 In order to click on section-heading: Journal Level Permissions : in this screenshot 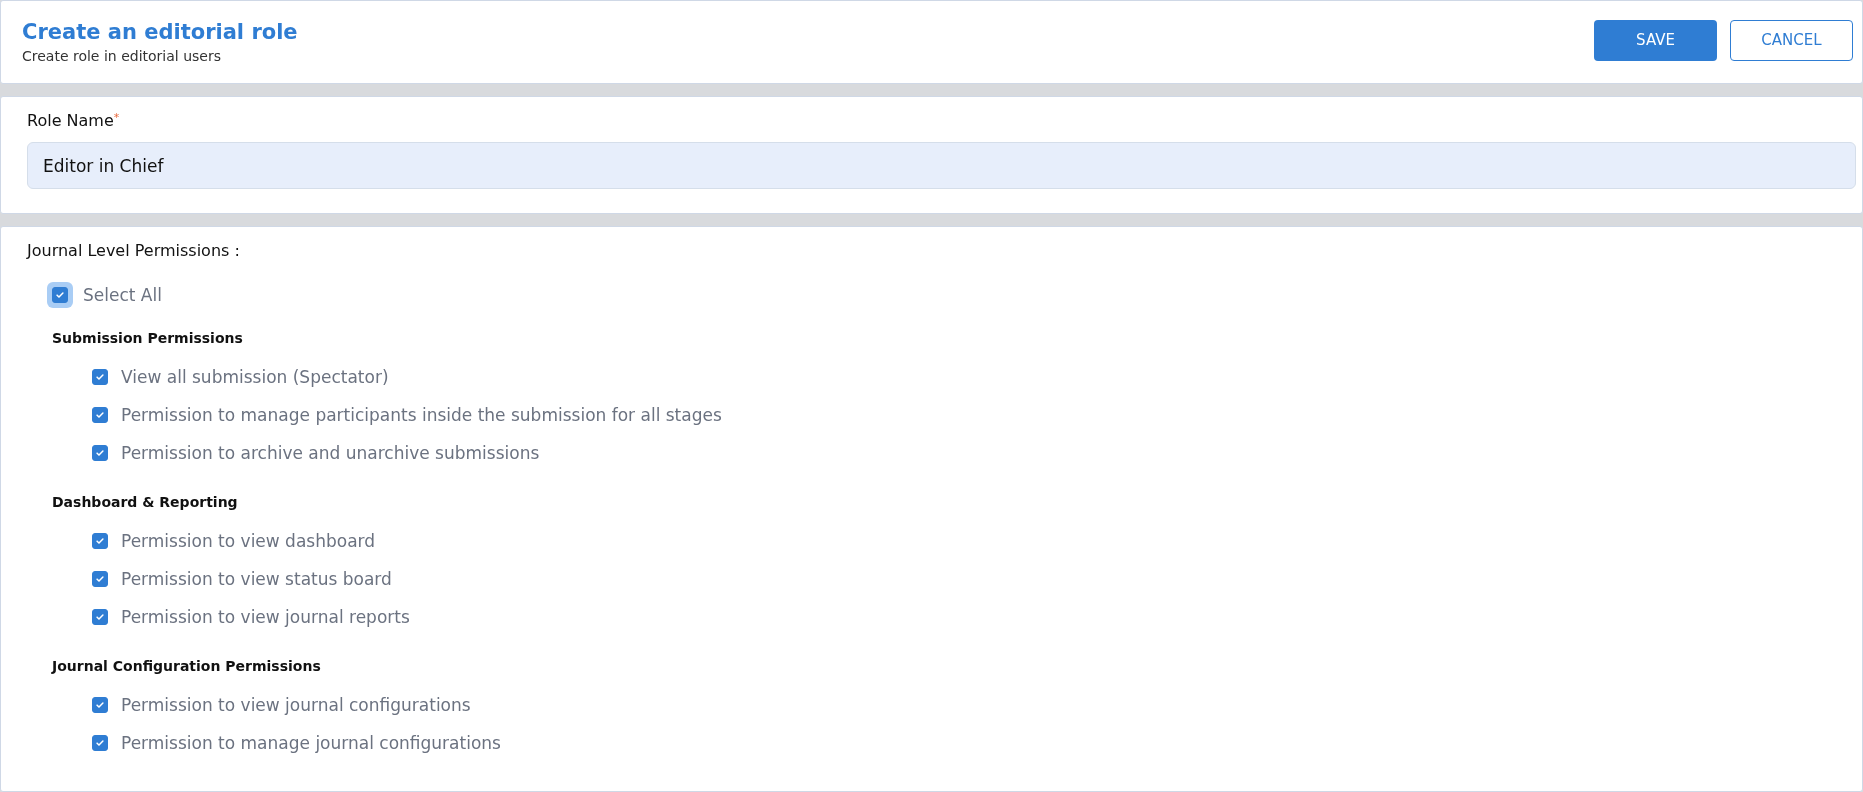, I will do `click(134, 250)`.